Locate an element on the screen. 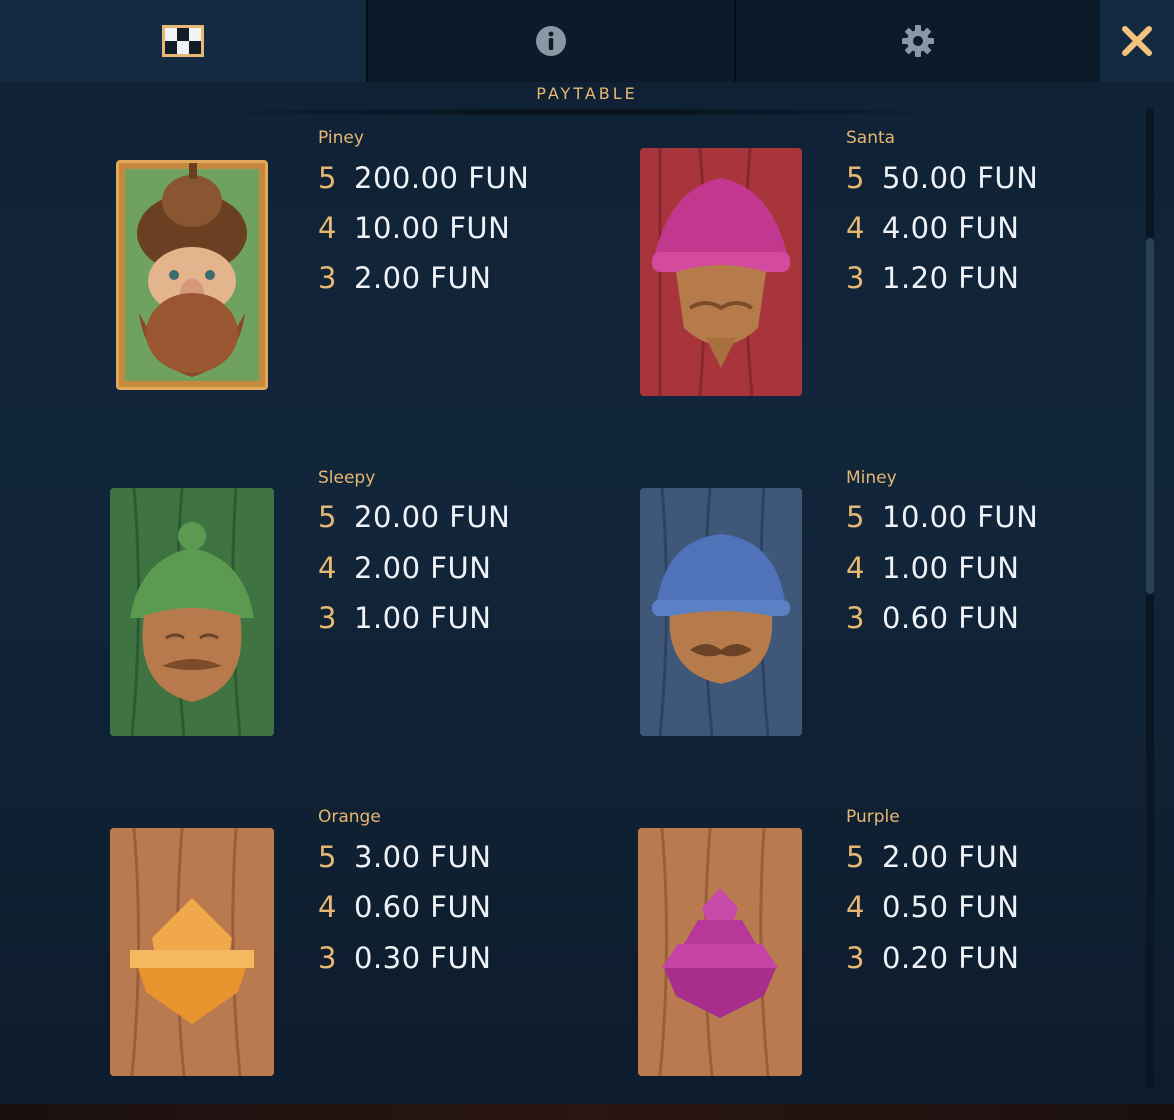 Image resolution: width=1174 pixels, height=1120 pixels. pay-row: 4 2.00 FUN is located at coordinates (404, 568).